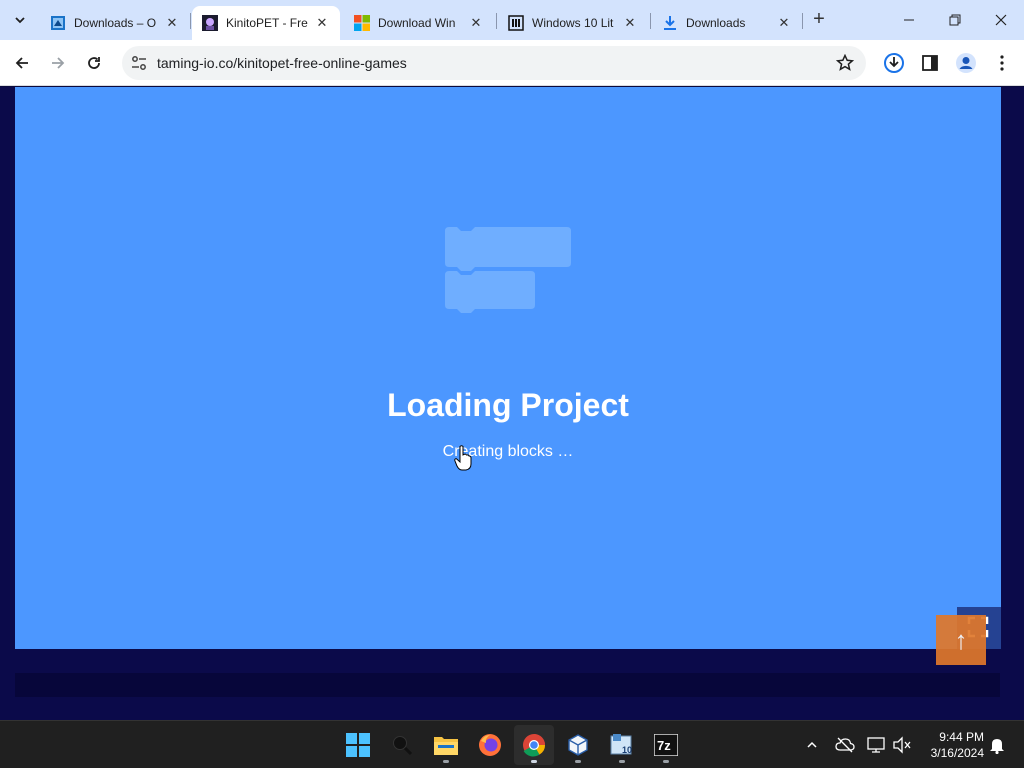 The width and height of the screenshot is (1024, 768). Describe the element at coordinates (507, 685) in the screenshot. I see `page-footer-bar` at that location.